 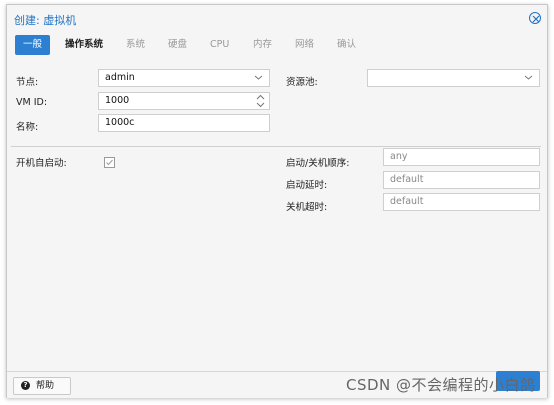 I want to click on order-placeholder: any, so click(x=399, y=156).